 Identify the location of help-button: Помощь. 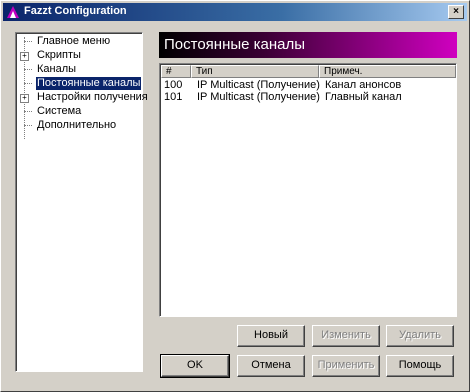
(420, 366).